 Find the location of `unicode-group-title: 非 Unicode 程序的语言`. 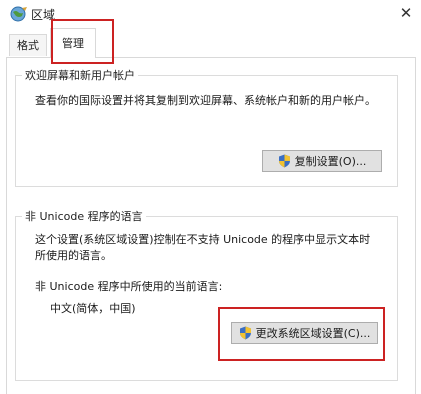

unicode-group-title: 非 Unicode 程序的语言 is located at coordinates (84, 216).